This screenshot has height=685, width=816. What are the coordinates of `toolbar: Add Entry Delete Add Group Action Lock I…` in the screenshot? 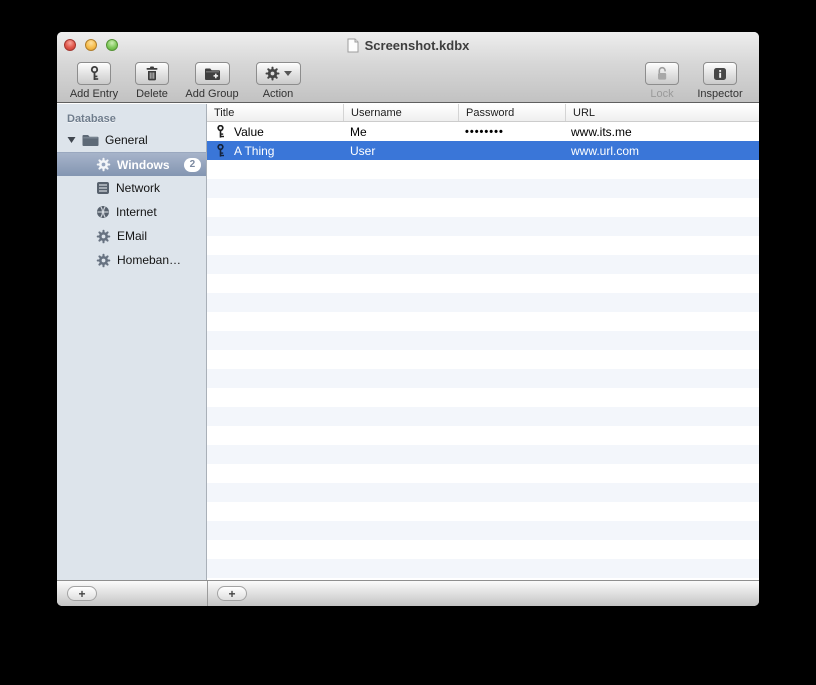 It's located at (408, 80).